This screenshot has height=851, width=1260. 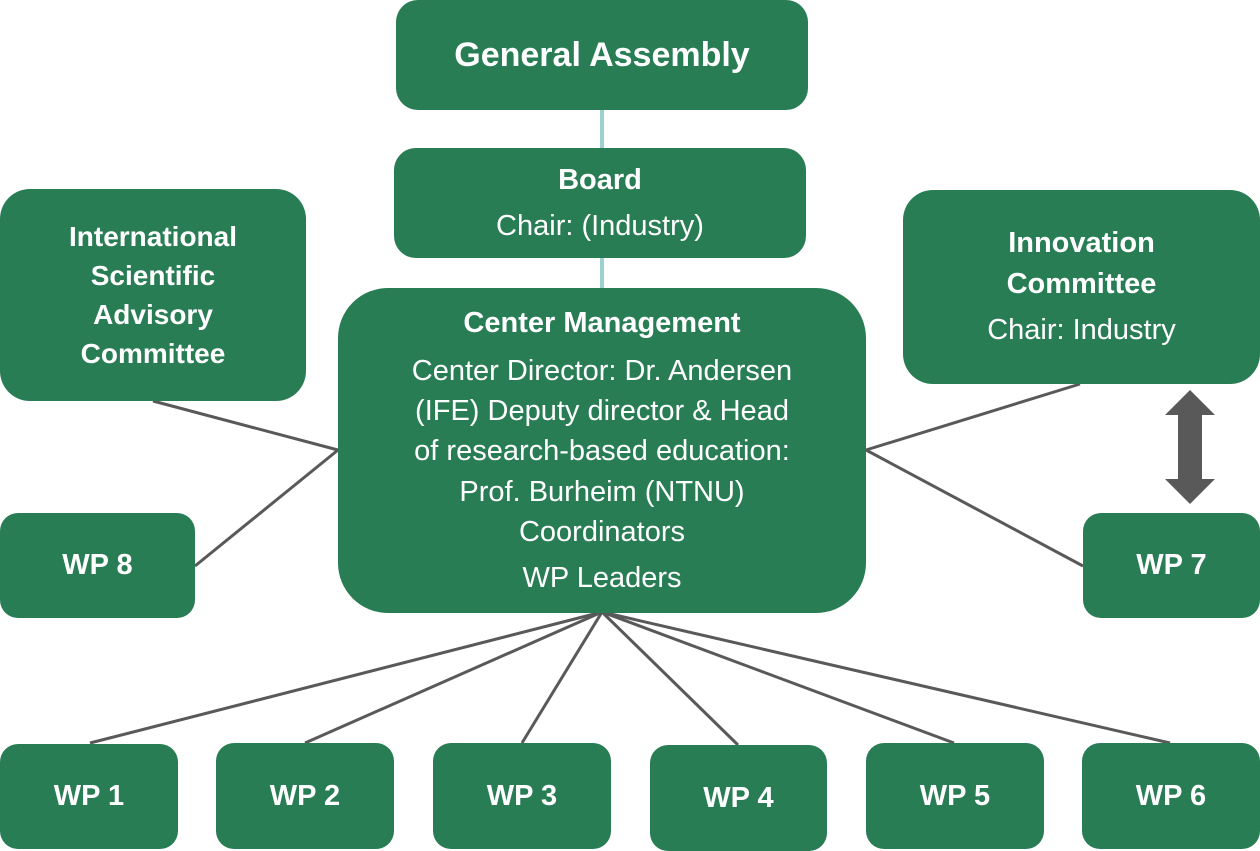 I want to click on connector-wp6, so click(x=886, y=677).